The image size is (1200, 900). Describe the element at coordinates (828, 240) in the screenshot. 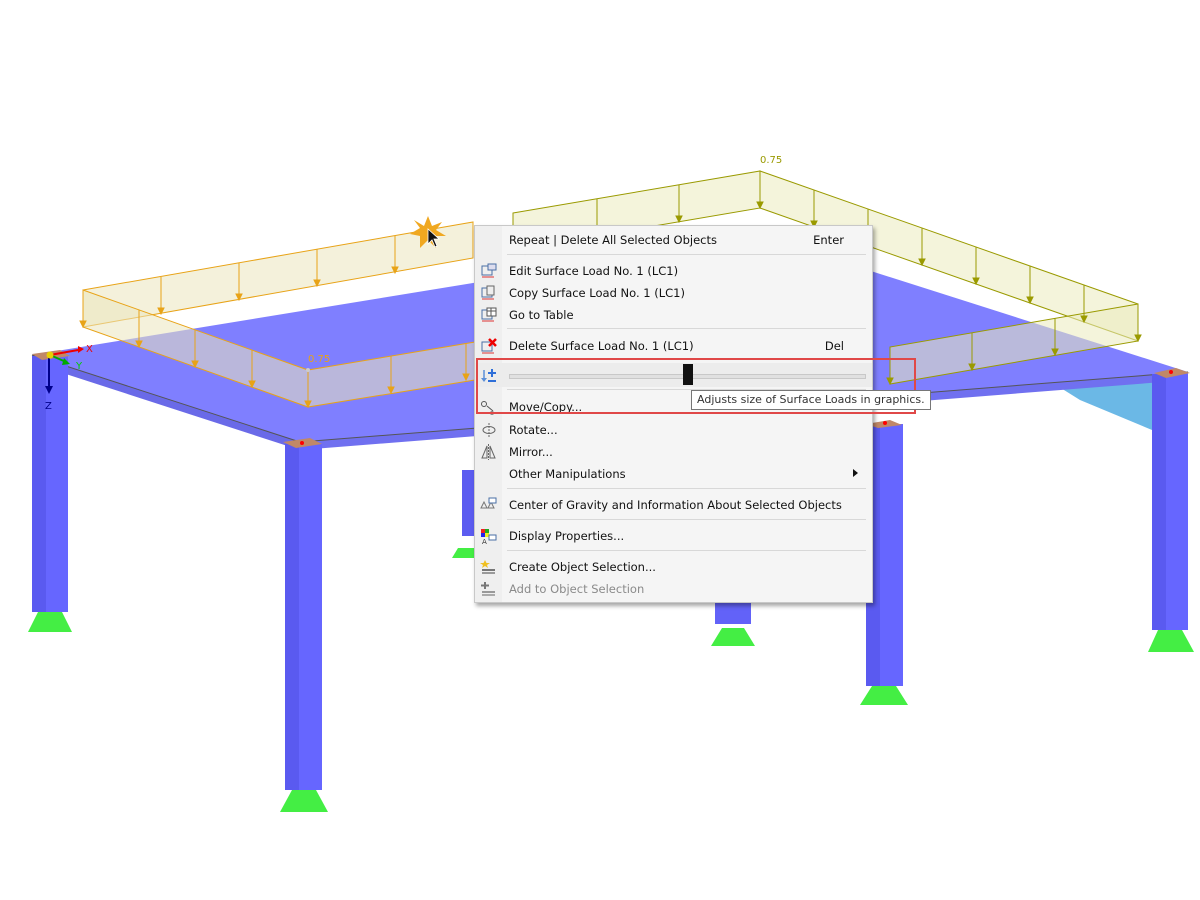

I see `menu-item-shortcut: Enter` at that location.